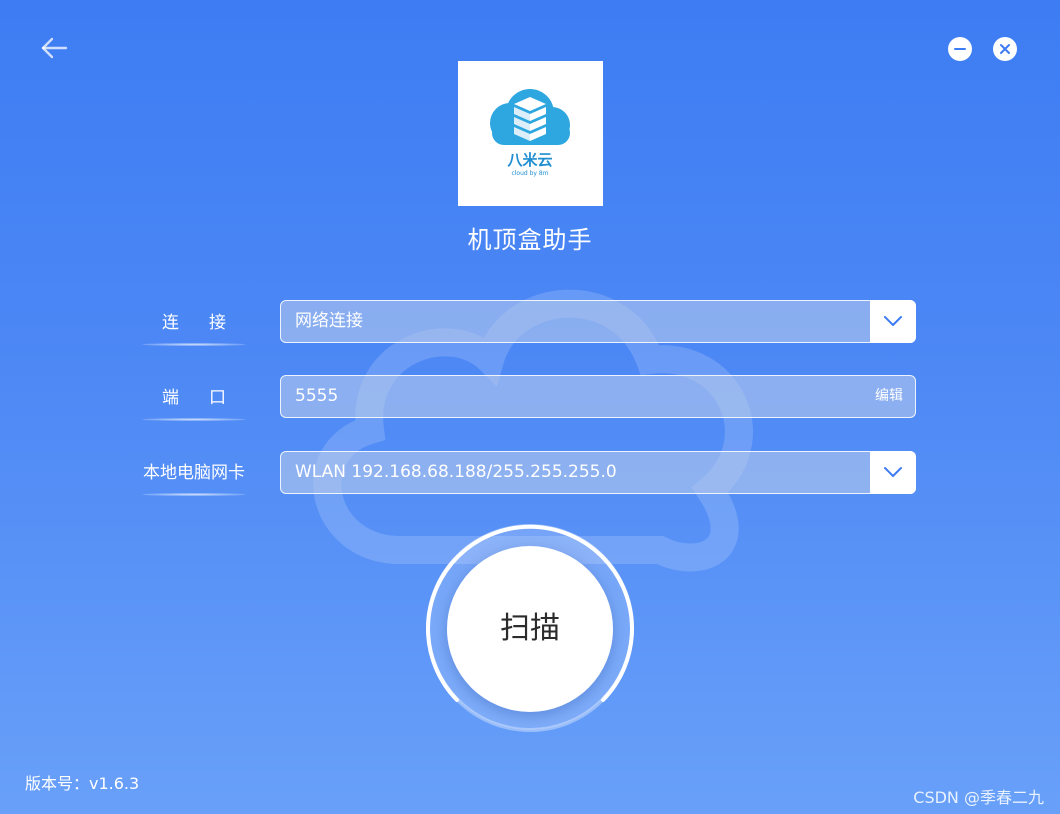 Image resolution: width=1060 pixels, height=814 pixels. What do you see at coordinates (530, 240) in the screenshot?
I see `app-title: 机顶盒助手` at bounding box center [530, 240].